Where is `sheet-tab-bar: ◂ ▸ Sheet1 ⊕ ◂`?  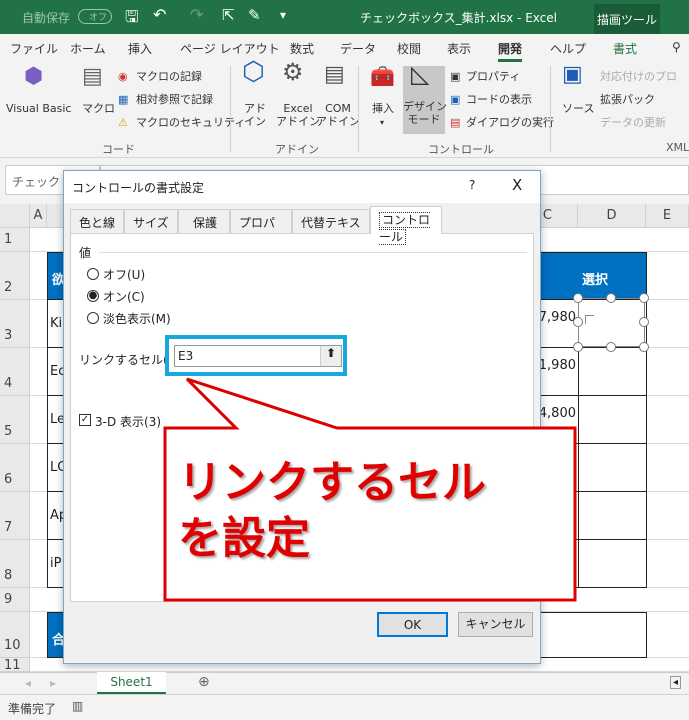 sheet-tab-bar: ◂ ▸ Sheet1 ⊕ ◂ is located at coordinates (344, 683).